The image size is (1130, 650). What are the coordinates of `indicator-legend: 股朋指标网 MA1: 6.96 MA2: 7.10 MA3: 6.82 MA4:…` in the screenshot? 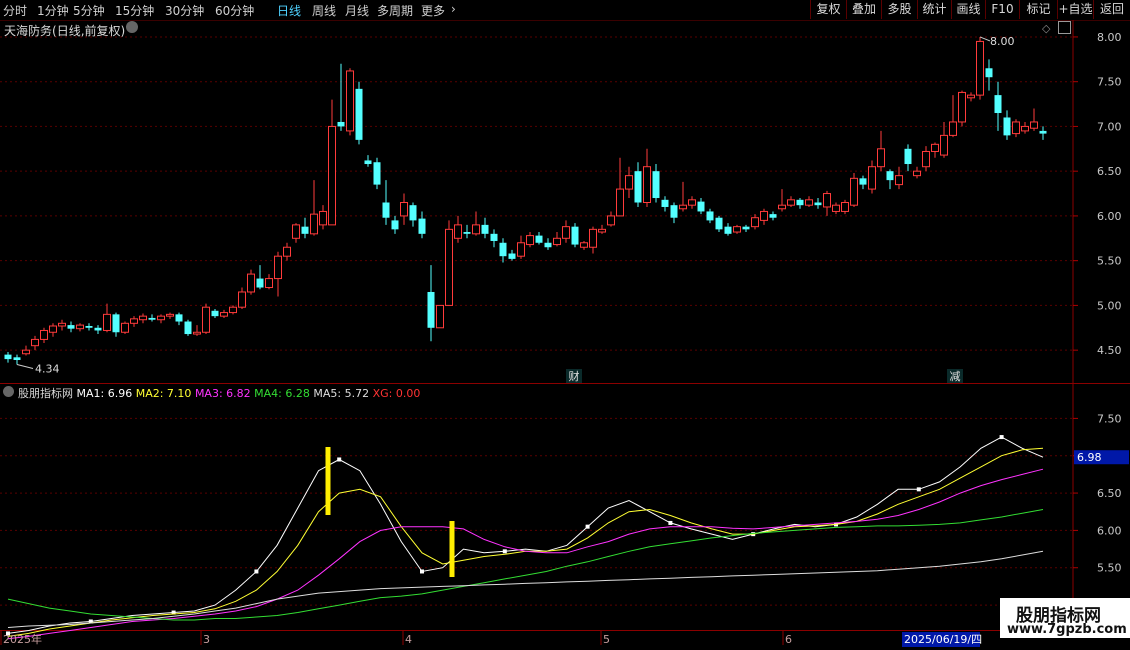 It's located at (219, 393).